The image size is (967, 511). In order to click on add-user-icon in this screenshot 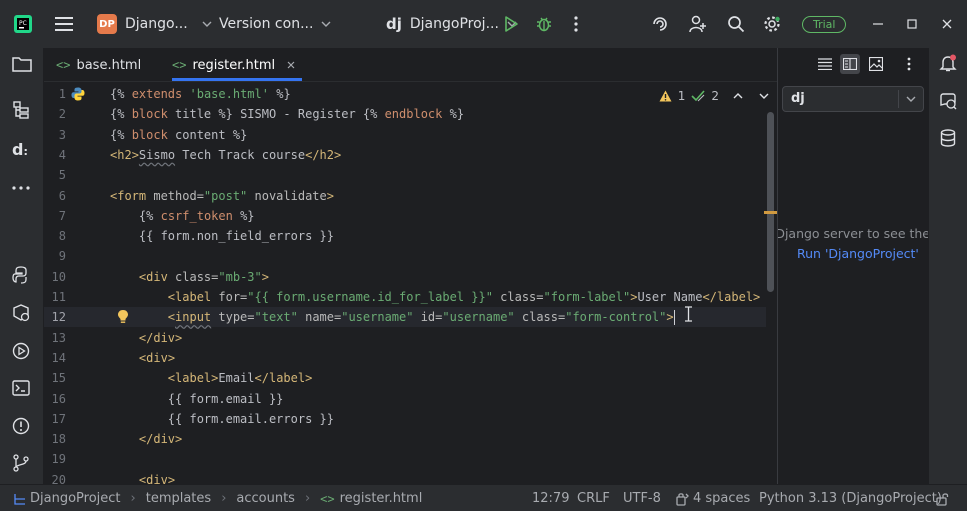, I will do `click(698, 24)`.